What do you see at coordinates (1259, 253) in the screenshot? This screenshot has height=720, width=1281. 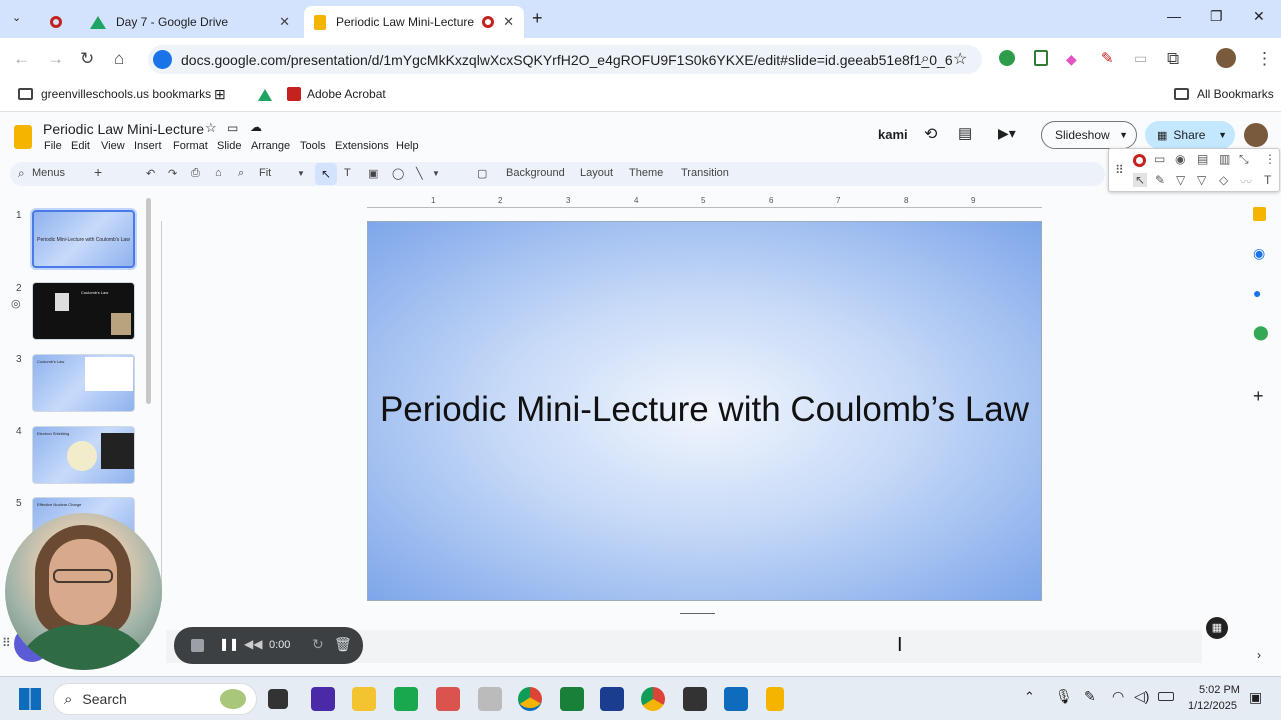 I see `tasks-icon: ◉` at bounding box center [1259, 253].